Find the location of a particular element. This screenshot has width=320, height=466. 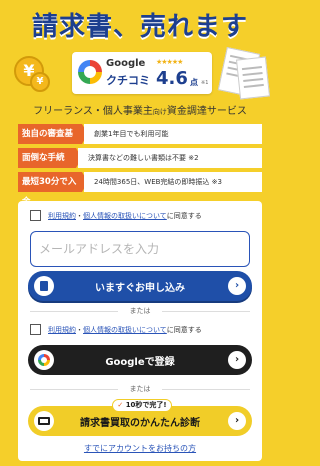

check-icon: ✓ is located at coordinates (120, 405).